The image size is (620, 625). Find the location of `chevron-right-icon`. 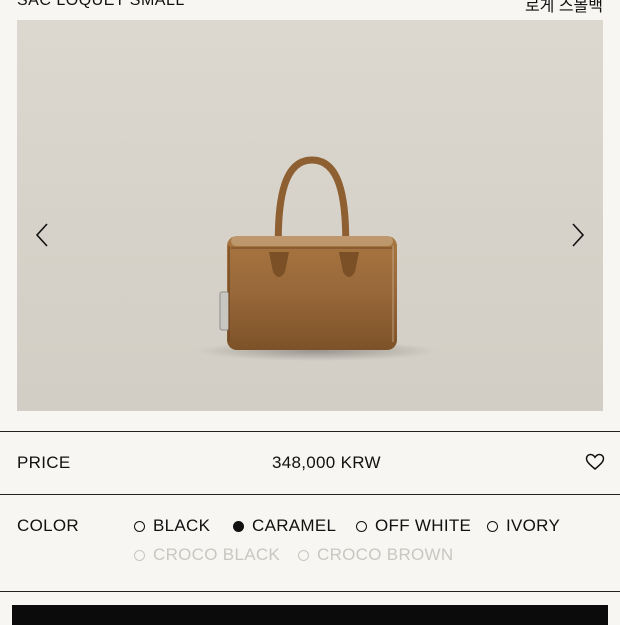

chevron-right-icon is located at coordinates (578, 235).